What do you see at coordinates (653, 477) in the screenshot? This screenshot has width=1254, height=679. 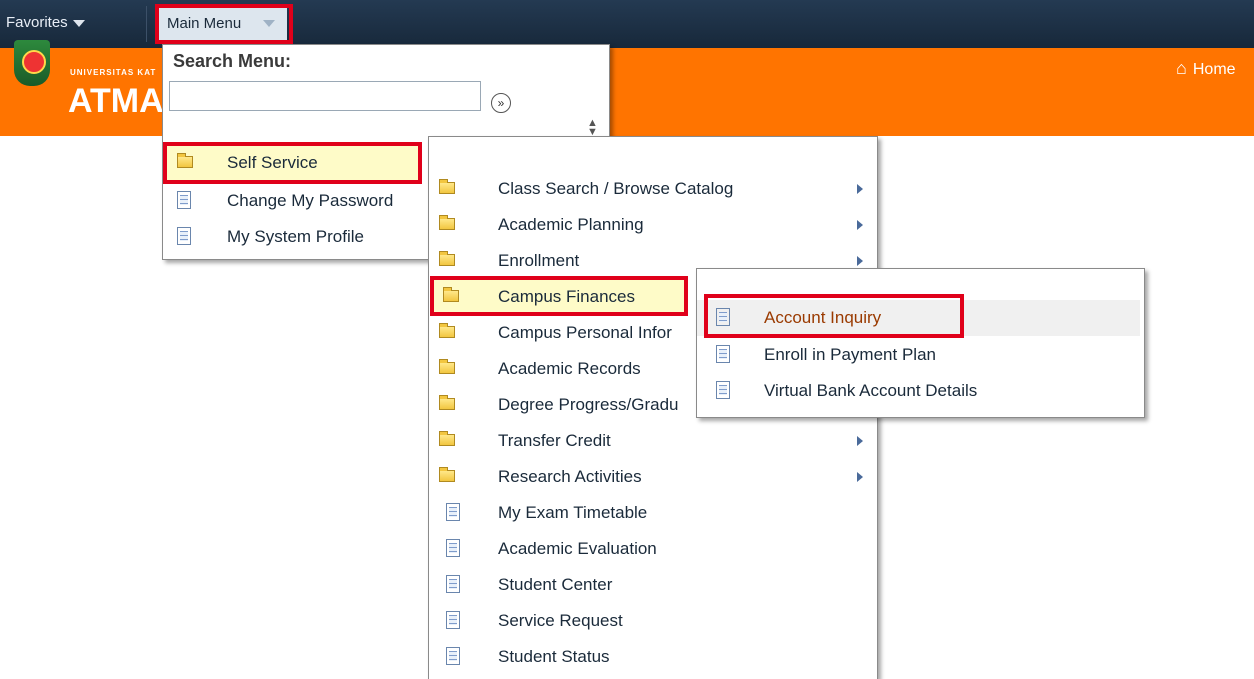 I see `menu-item-research-activities: Research Activities` at bounding box center [653, 477].